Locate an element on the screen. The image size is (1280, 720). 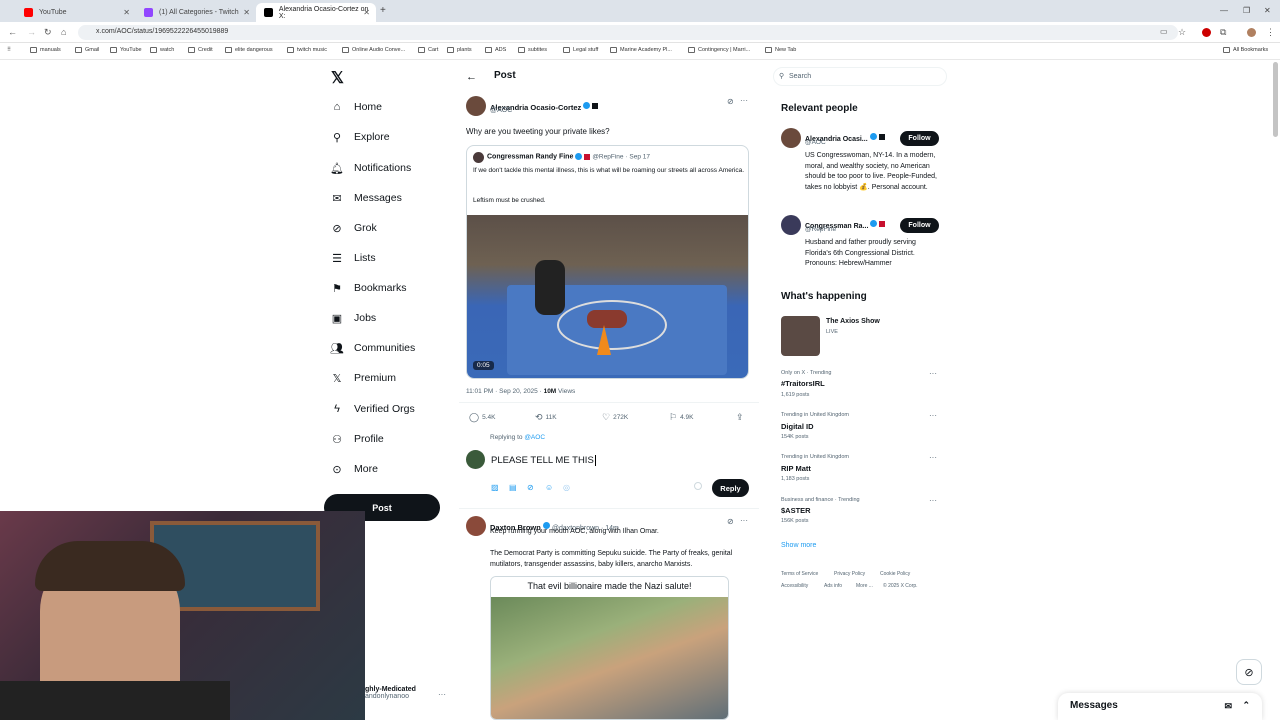
new-tab-button: + is located at coordinates (383, 10).